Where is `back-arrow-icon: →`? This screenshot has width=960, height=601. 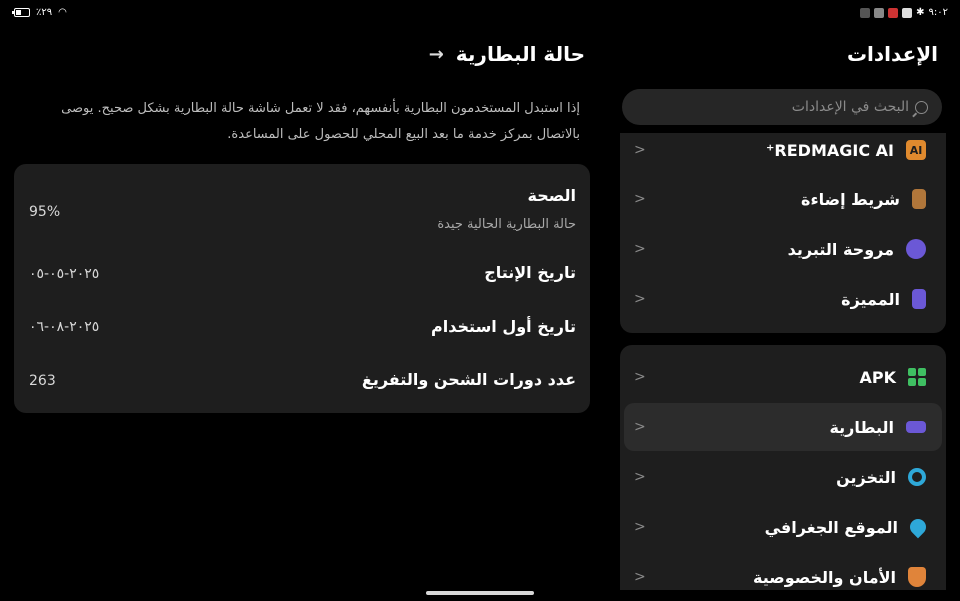
back-arrow-icon: → is located at coordinates (436, 54).